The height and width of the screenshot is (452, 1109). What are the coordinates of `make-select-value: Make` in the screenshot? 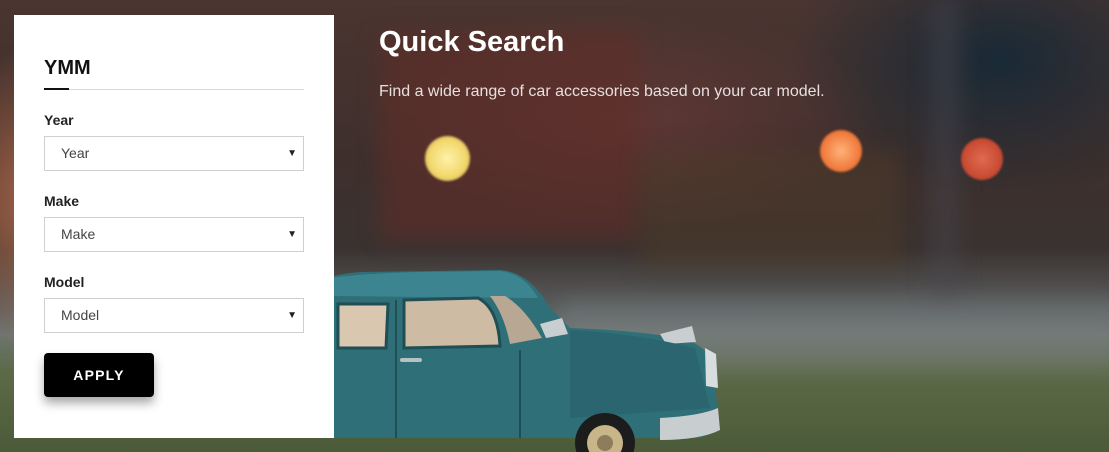 It's located at (78, 234).